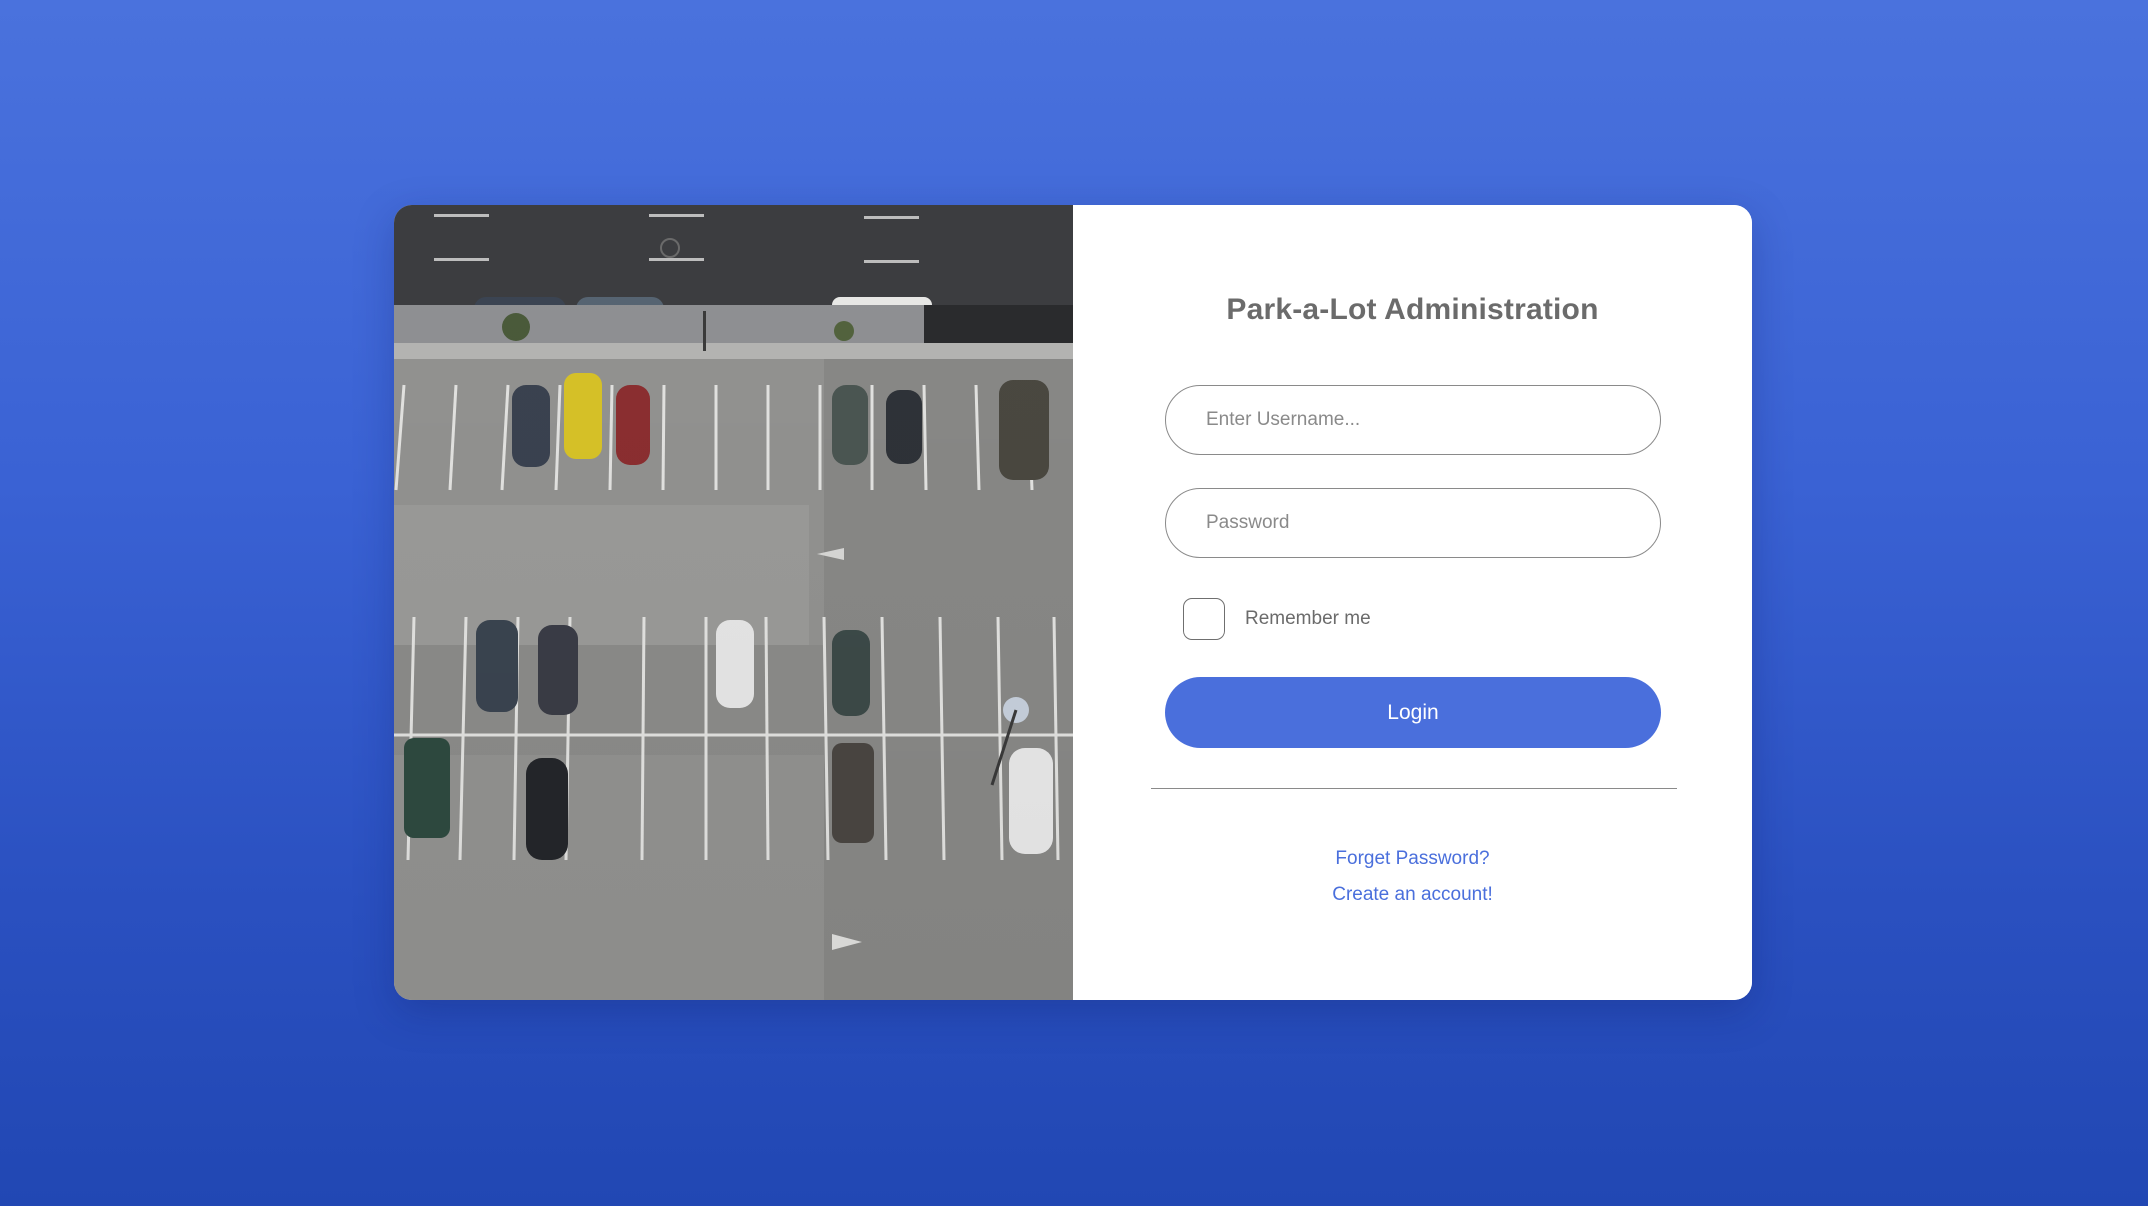  Describe the element at coordinates (1414, 788) in the screenshot. I see `divider` at that location.